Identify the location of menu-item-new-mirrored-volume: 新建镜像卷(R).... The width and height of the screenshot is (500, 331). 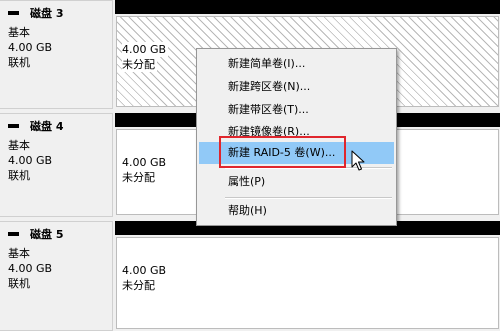
(296, 132).